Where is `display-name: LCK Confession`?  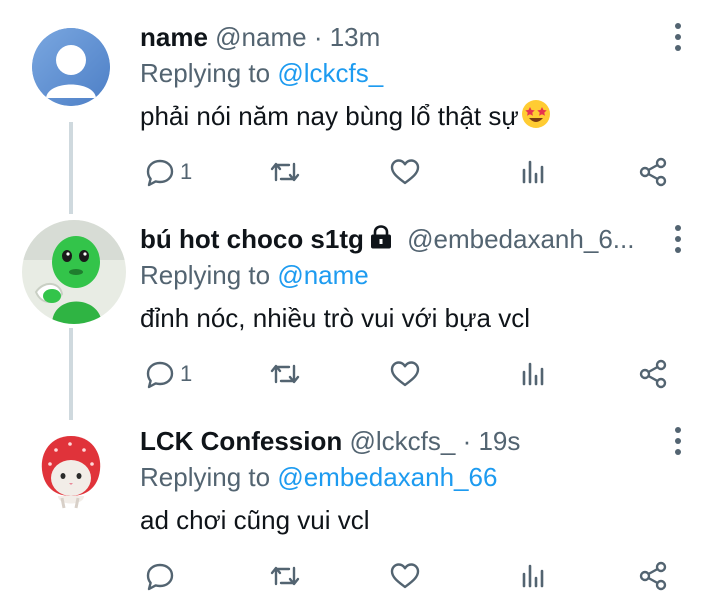
display-name: LCK Confession is located at coordinates (241, 441).